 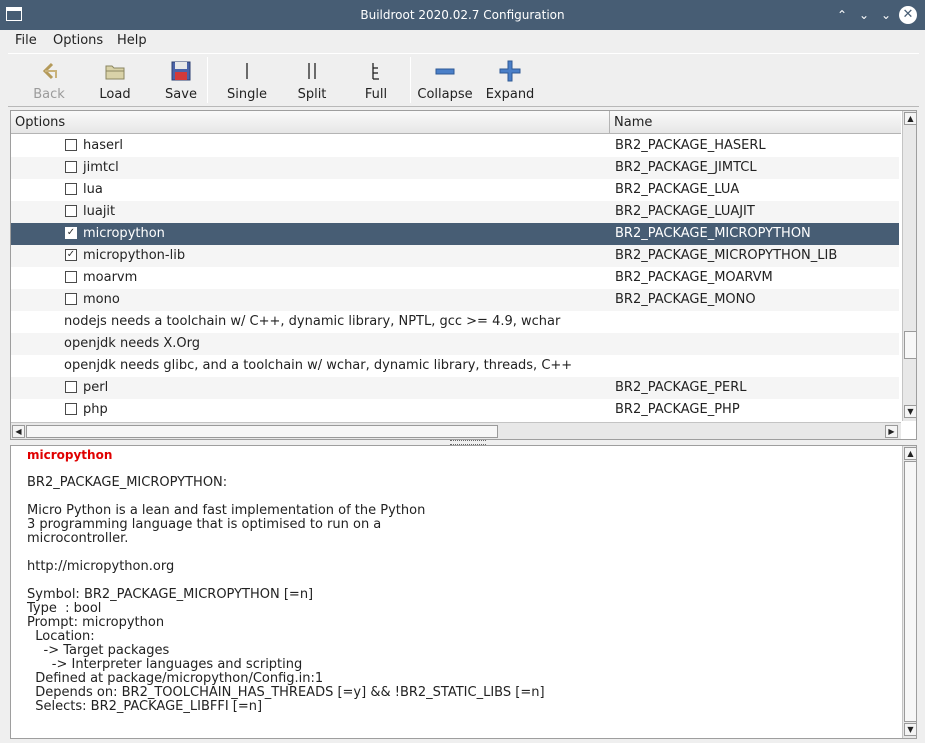 What do you see at coordinates (609, 122) in the screenshot?
I see `column-divider` at bounding box center [609, 122].